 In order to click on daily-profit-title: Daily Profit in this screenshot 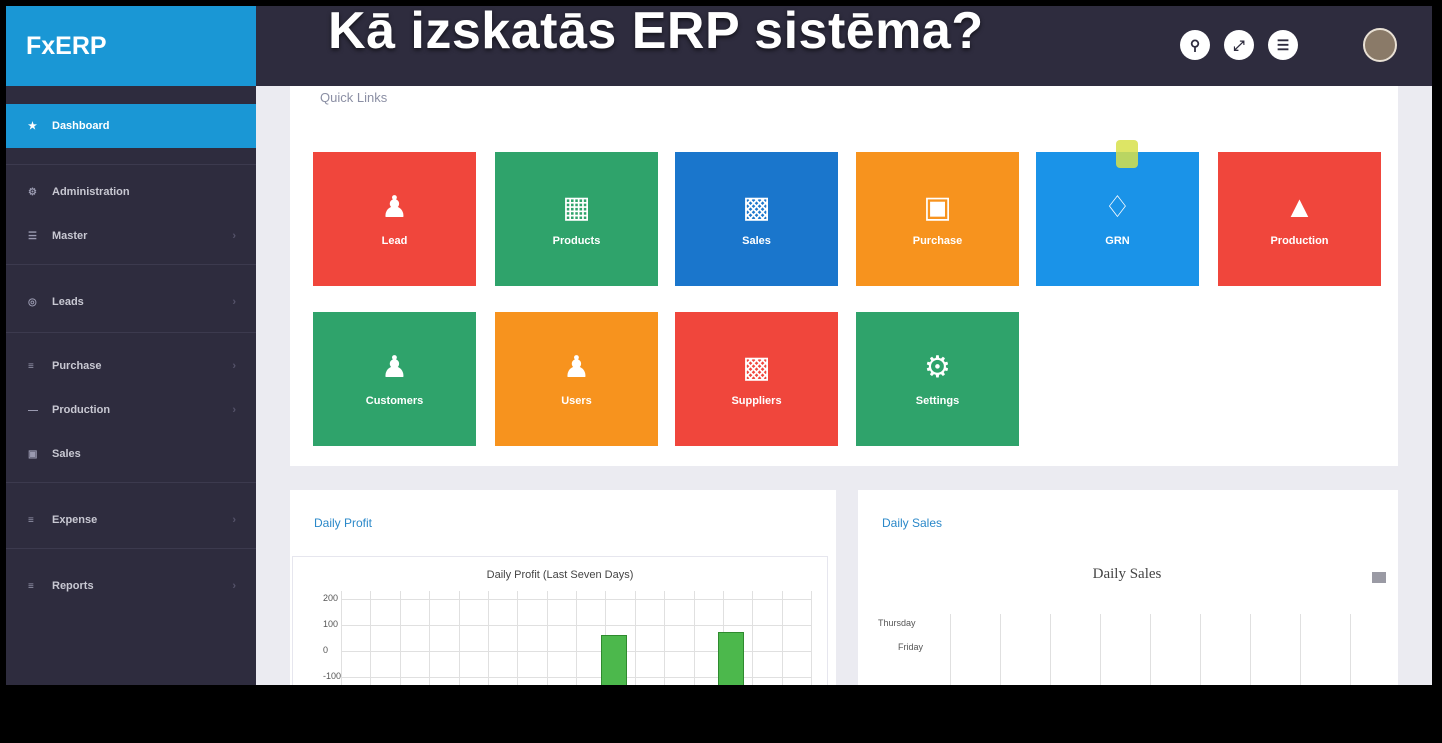, I will do `click(343, 523)`.